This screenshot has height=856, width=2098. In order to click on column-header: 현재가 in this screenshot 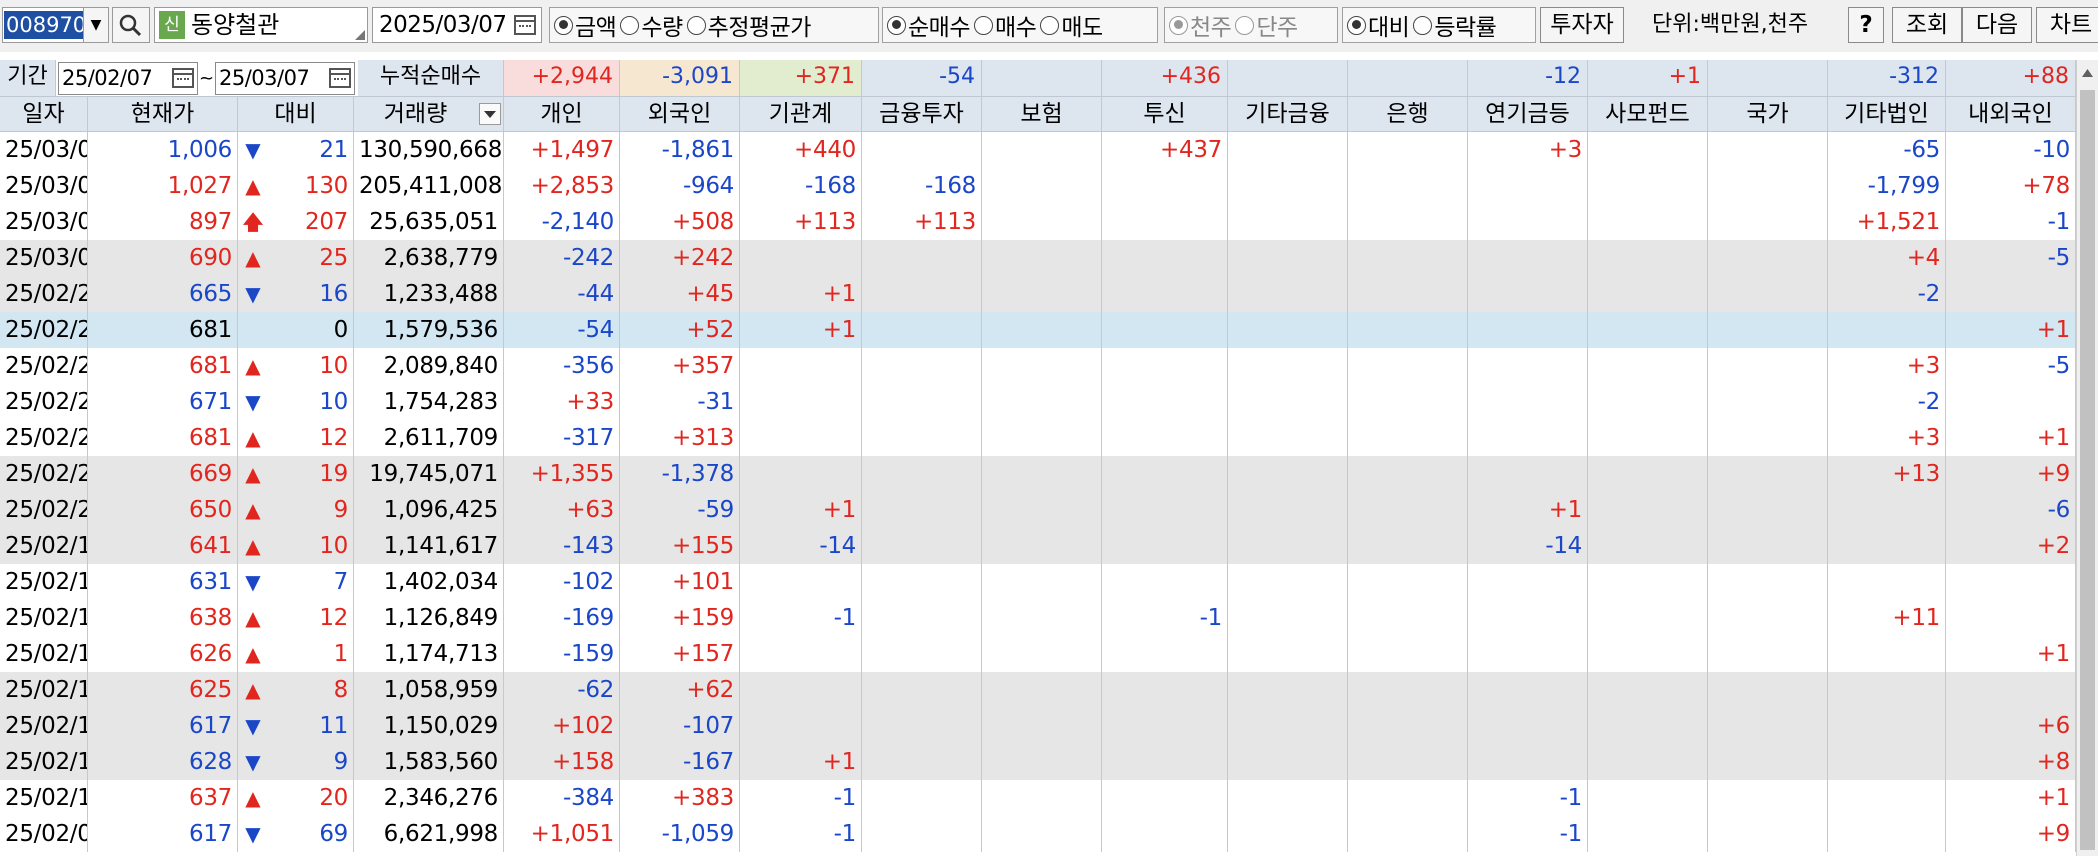, I will do `click(163, 114)`.